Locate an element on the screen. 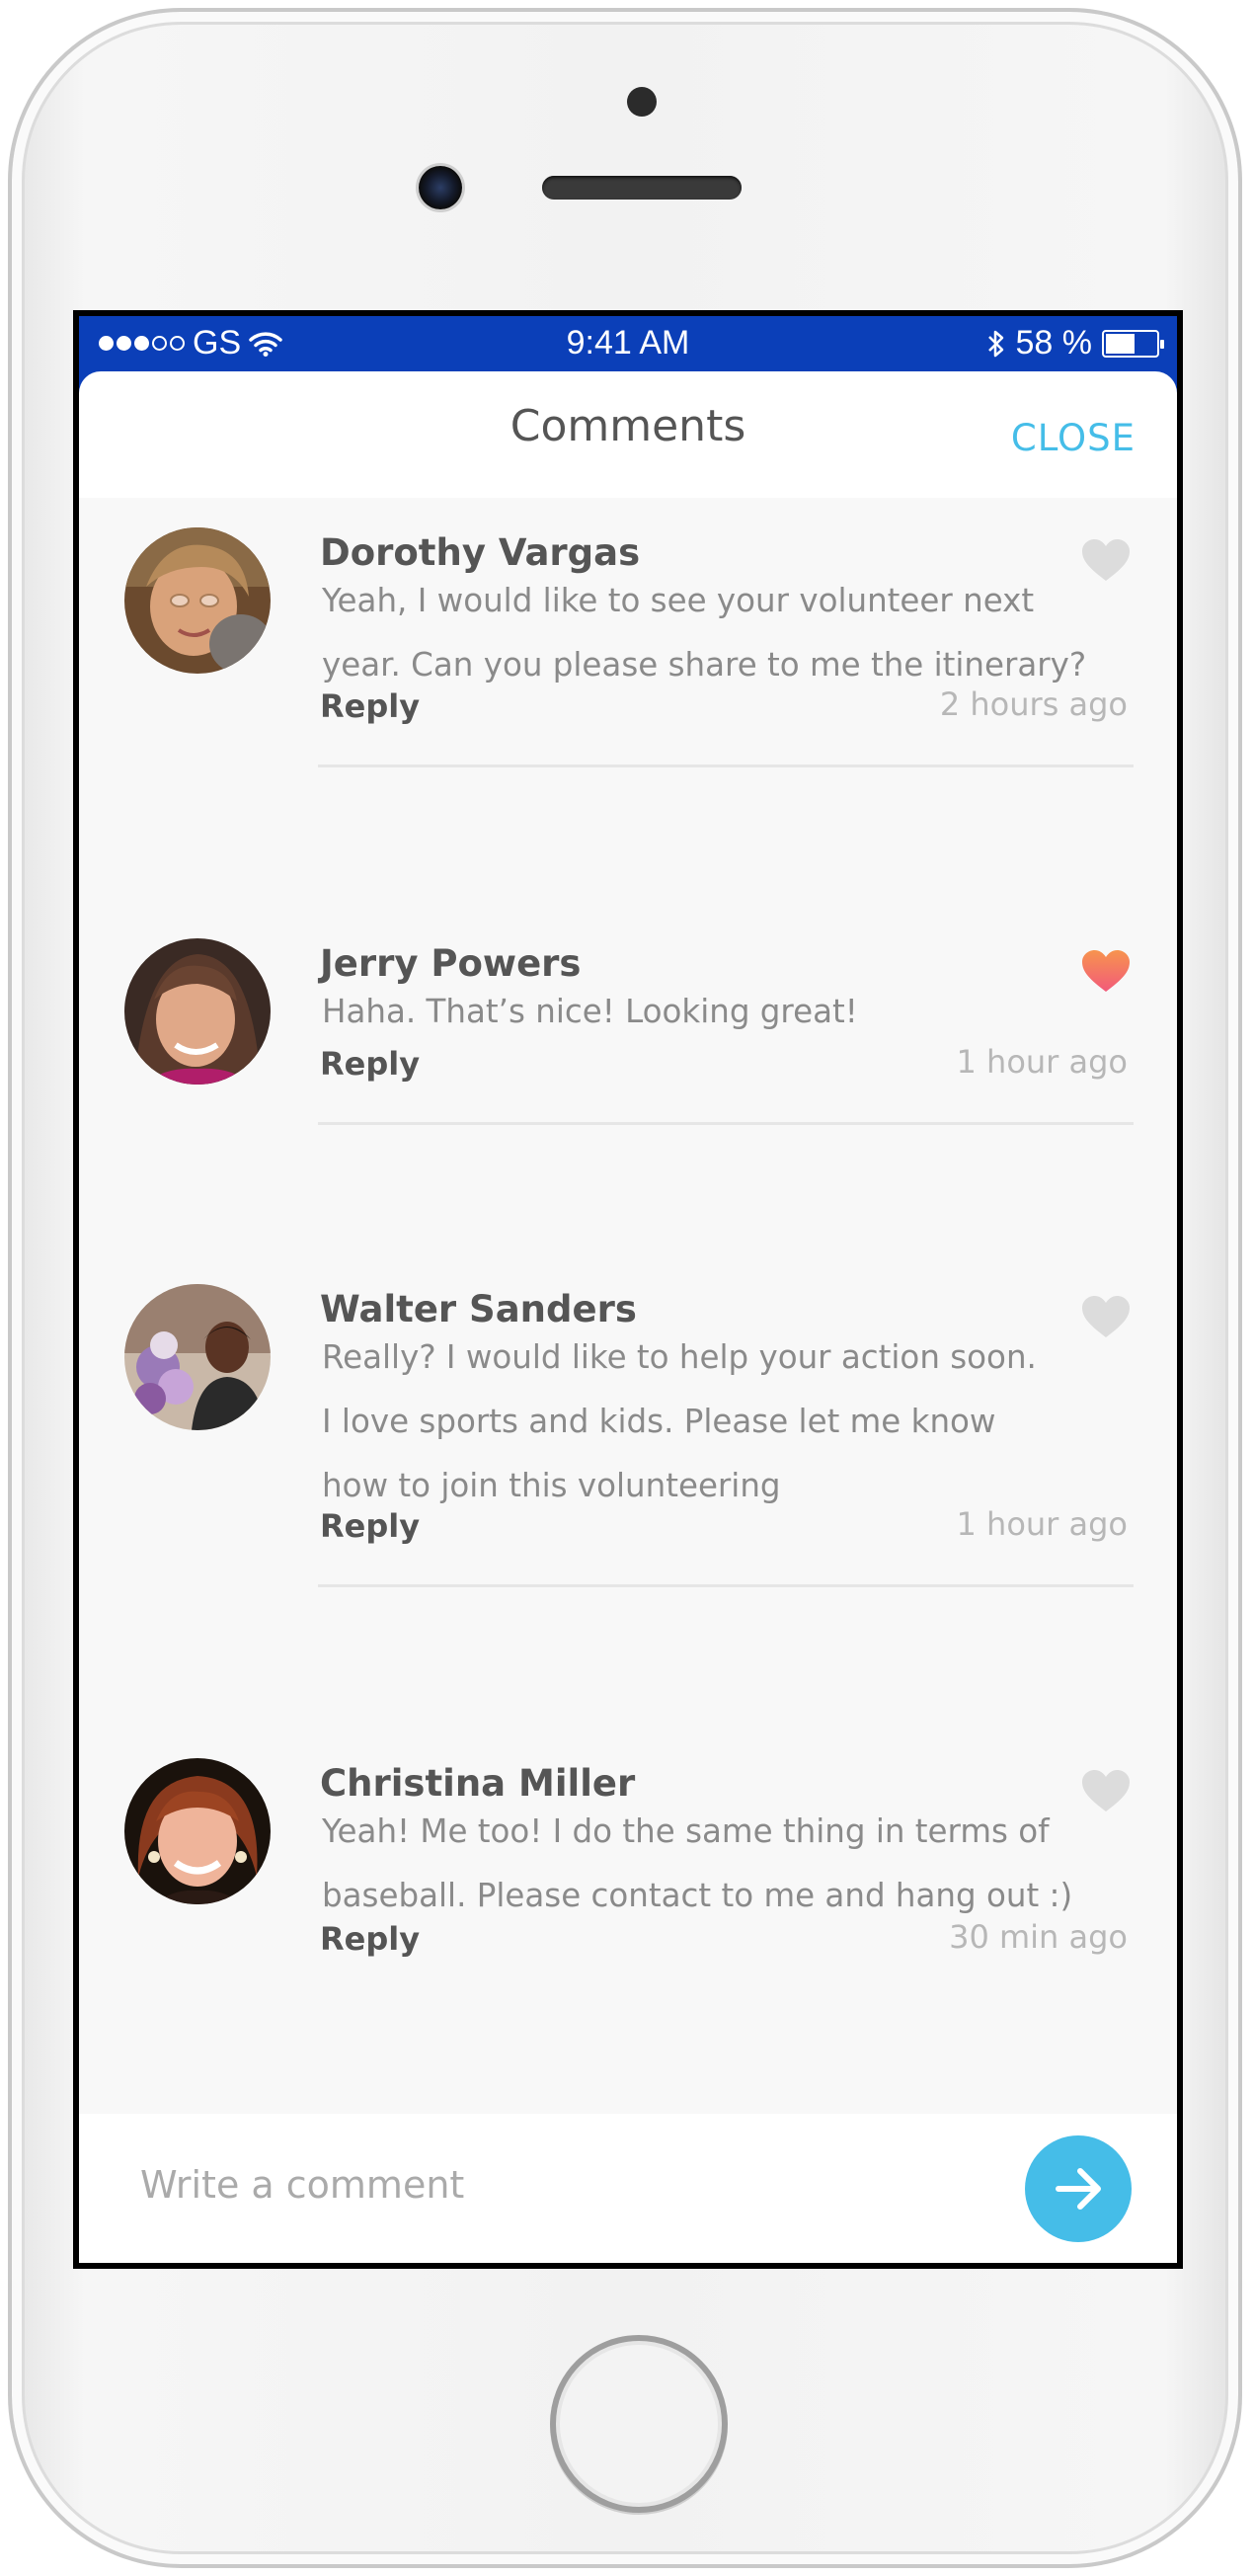  commenter-name: Jerry Powers is located at coordinates (450, 963).